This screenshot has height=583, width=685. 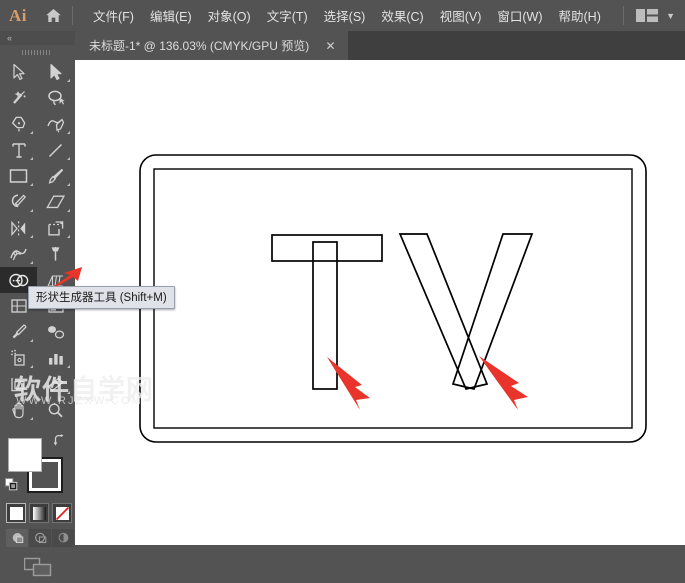 I want to click on tools-grid, so click(x=37, y=241).